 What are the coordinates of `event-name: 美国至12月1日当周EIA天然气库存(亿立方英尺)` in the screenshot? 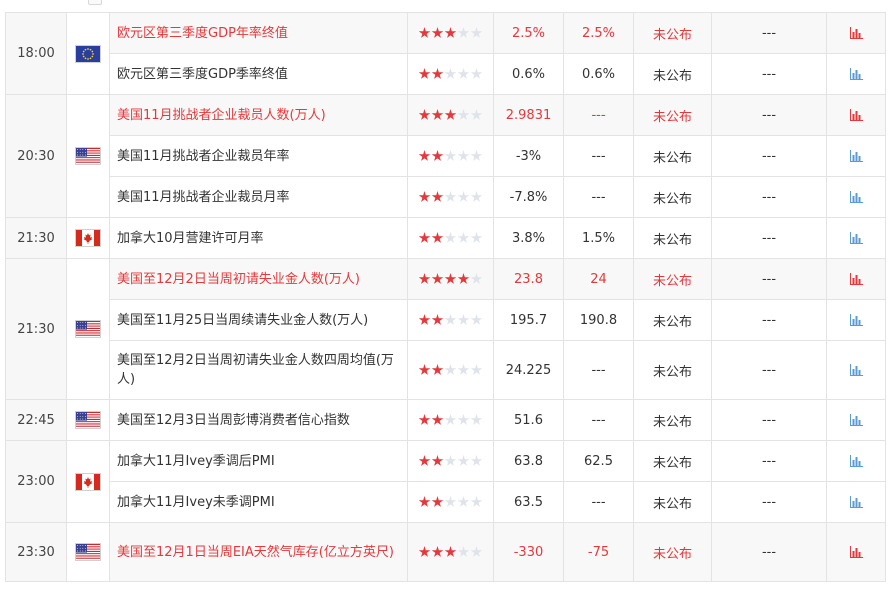 It's located at (258, 552).